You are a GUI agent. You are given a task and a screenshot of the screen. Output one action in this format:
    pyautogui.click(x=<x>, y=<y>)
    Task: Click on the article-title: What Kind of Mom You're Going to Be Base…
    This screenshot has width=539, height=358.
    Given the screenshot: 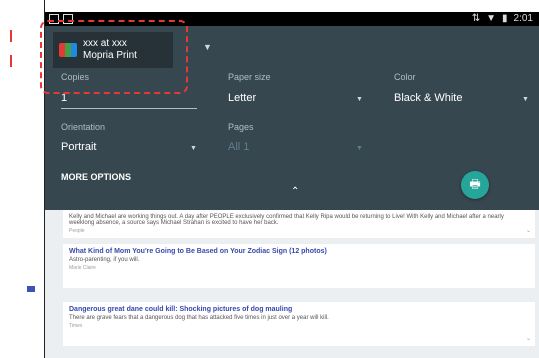 What is the action you would take?
    pyautogui.click(x=198, y=251)
    